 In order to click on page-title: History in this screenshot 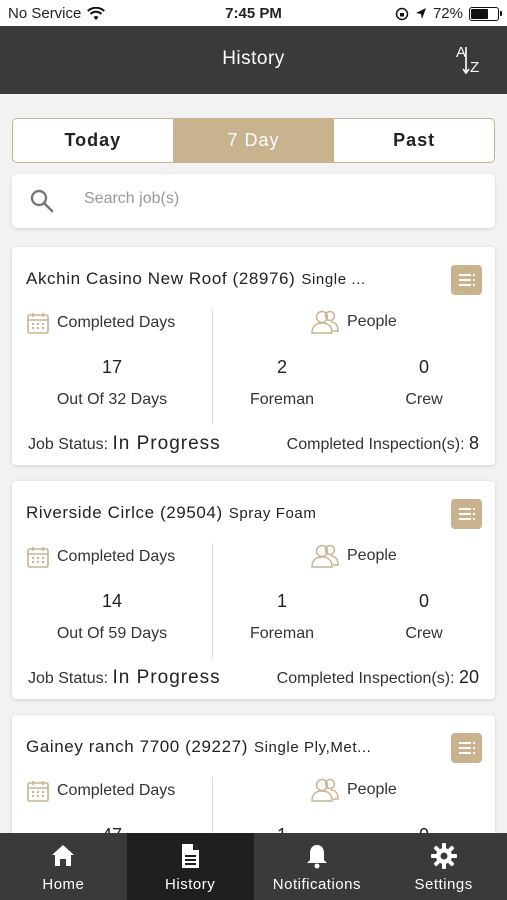, I will do `click(253, 58)`.